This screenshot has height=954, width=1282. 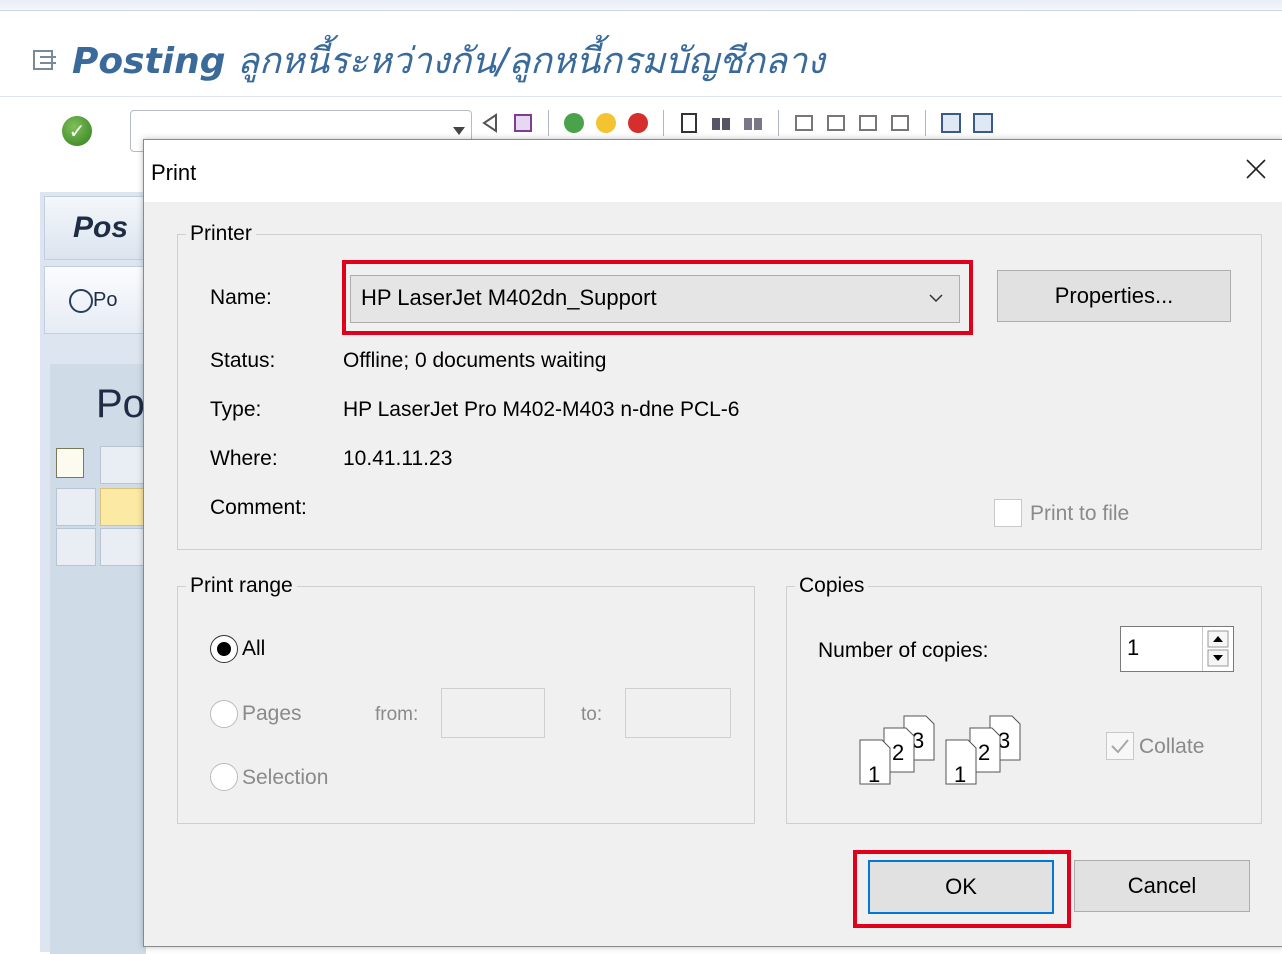 I want to click on divider, so click(x=641, y=96).